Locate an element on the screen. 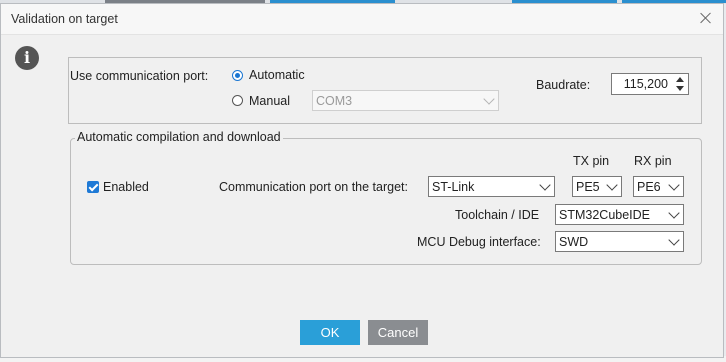 Image resolution: width=726 pixels, height=362 pixels. group-title: Automatic compilation and download is located at coordinates (179, 137).